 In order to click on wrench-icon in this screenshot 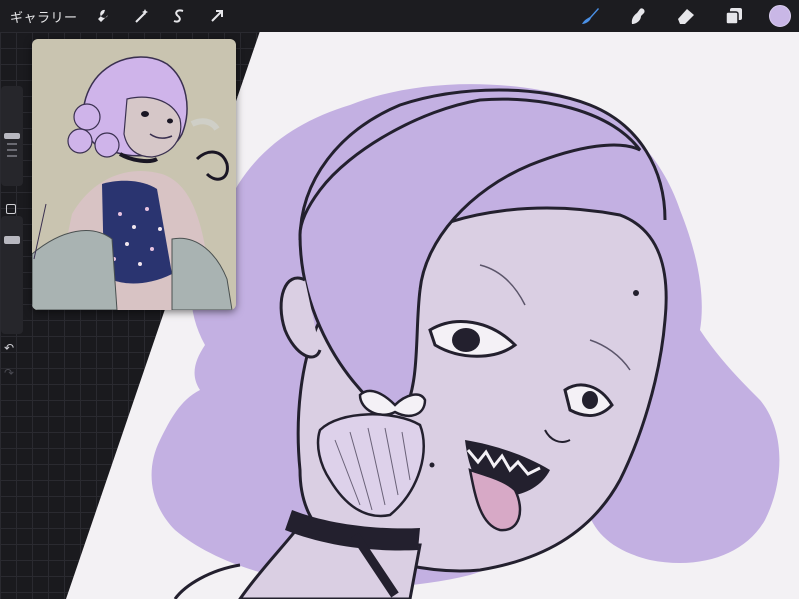, I will do `click(103, 16)`.